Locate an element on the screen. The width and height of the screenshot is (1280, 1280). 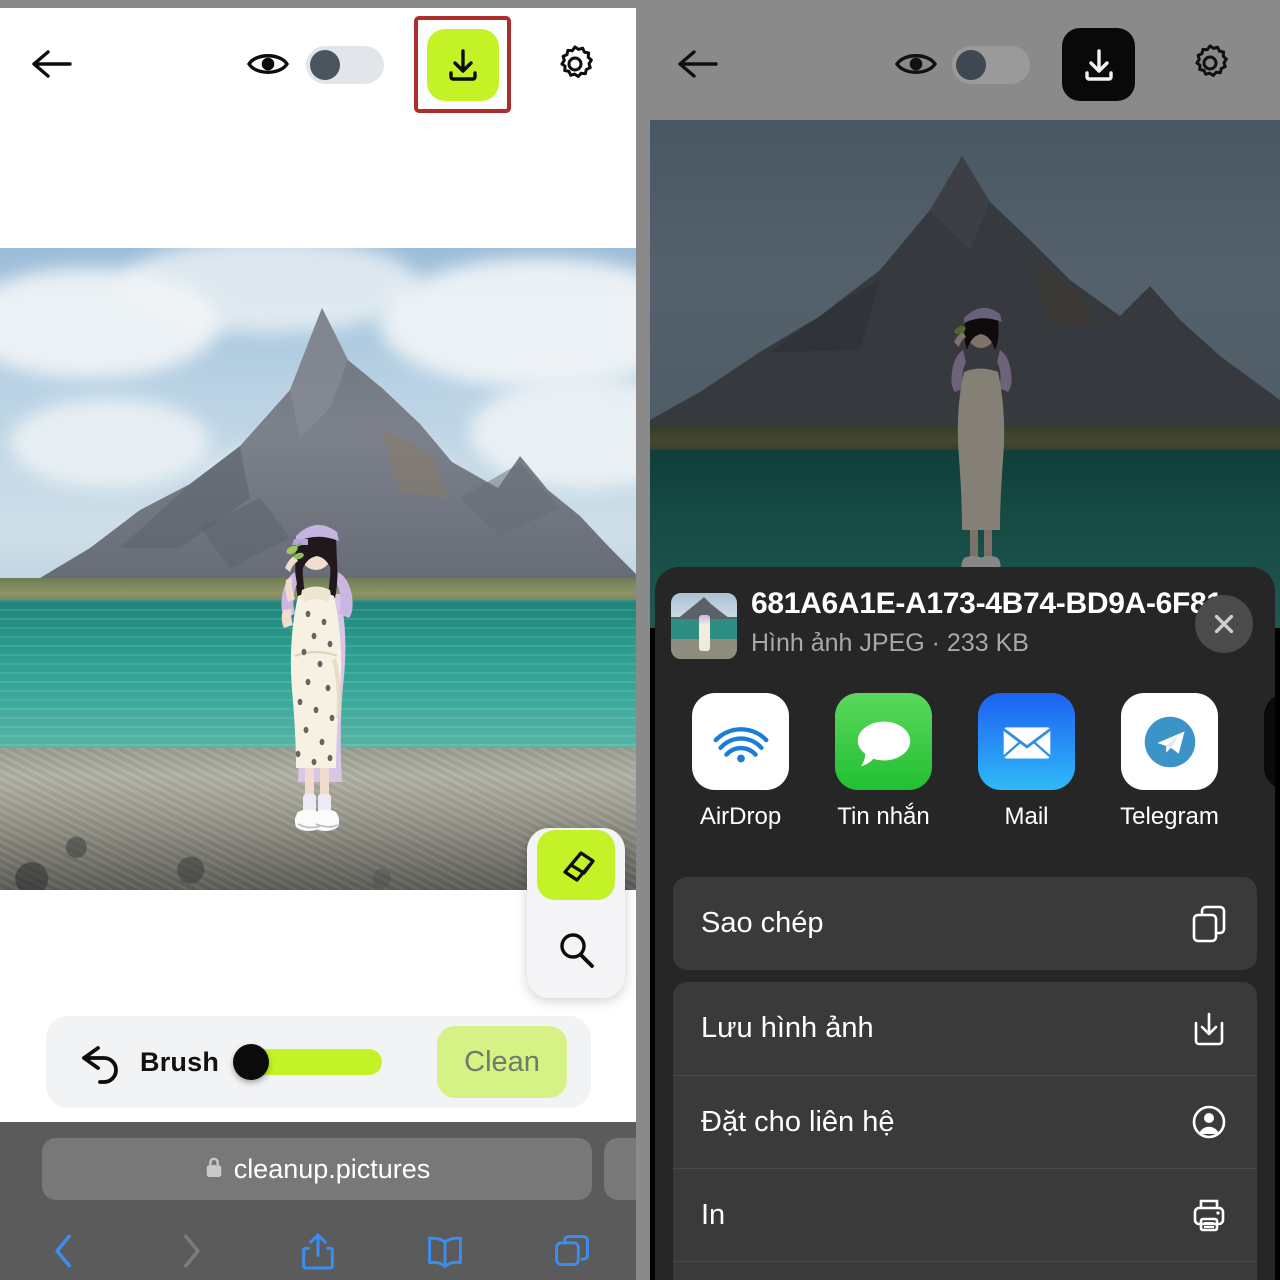
share-app-messages: Tin nhắn is located at coordinates (883, 762).